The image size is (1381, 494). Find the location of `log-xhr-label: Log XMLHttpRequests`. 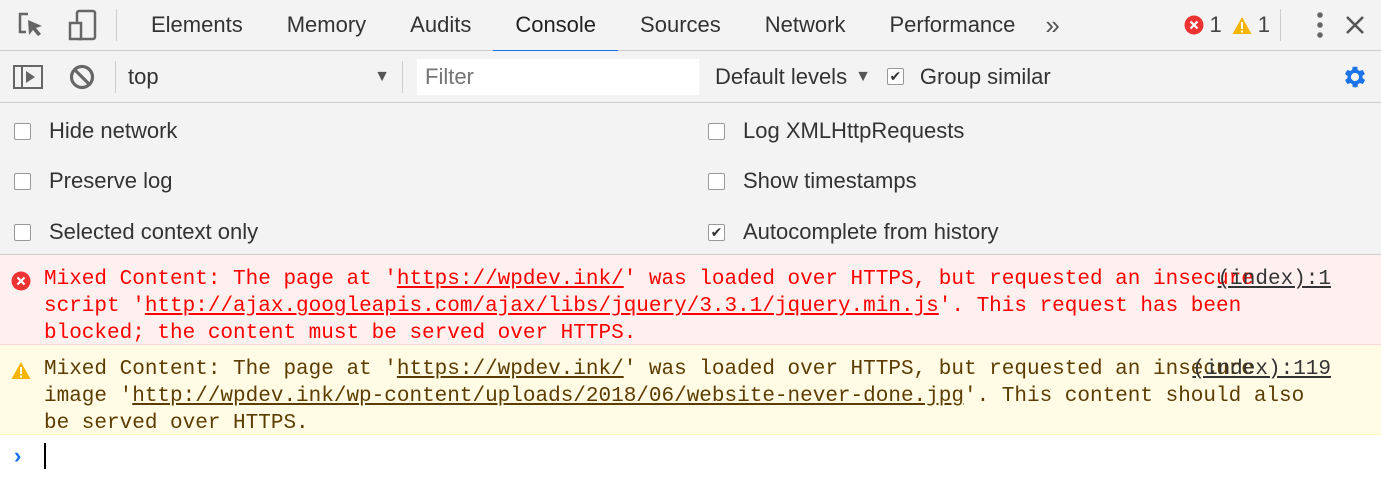

log-xhr-label: Log XMLHttpRequests is located at coordinates (854, 130).